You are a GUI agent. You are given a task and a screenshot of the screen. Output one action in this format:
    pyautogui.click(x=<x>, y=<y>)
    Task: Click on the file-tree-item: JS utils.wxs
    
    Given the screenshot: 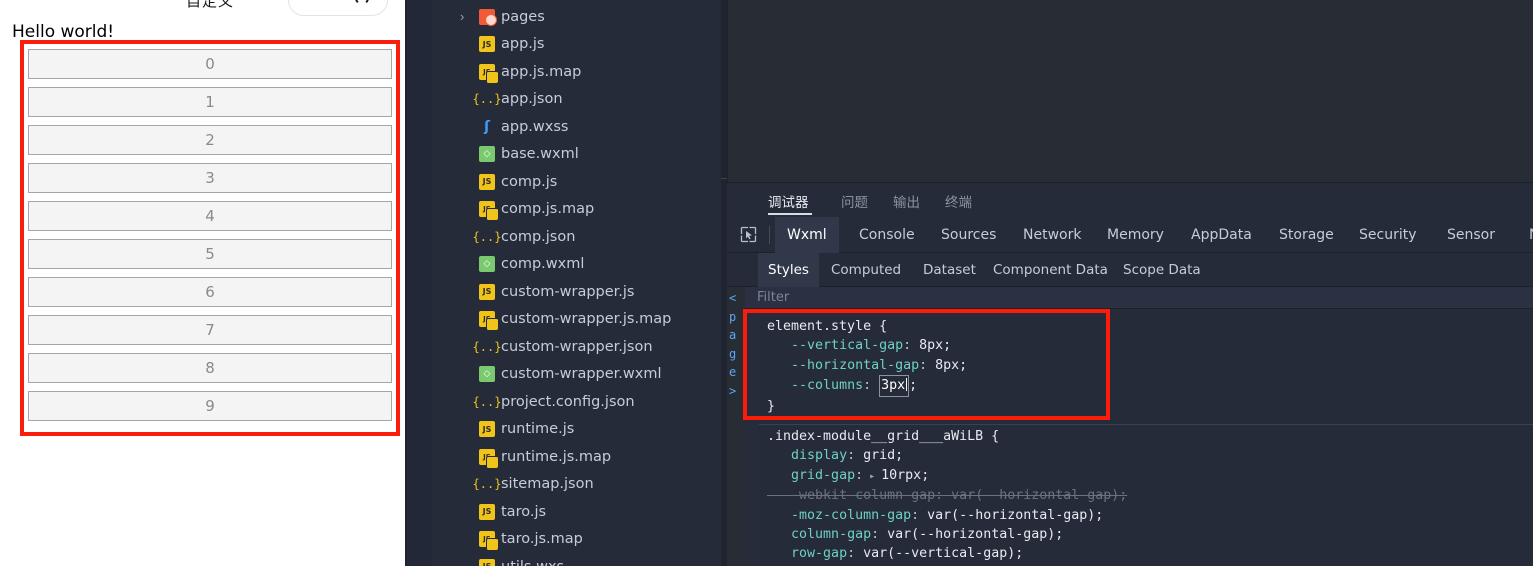 What is the action you would take?
    pyautogui.click(x=567, y=559)
    